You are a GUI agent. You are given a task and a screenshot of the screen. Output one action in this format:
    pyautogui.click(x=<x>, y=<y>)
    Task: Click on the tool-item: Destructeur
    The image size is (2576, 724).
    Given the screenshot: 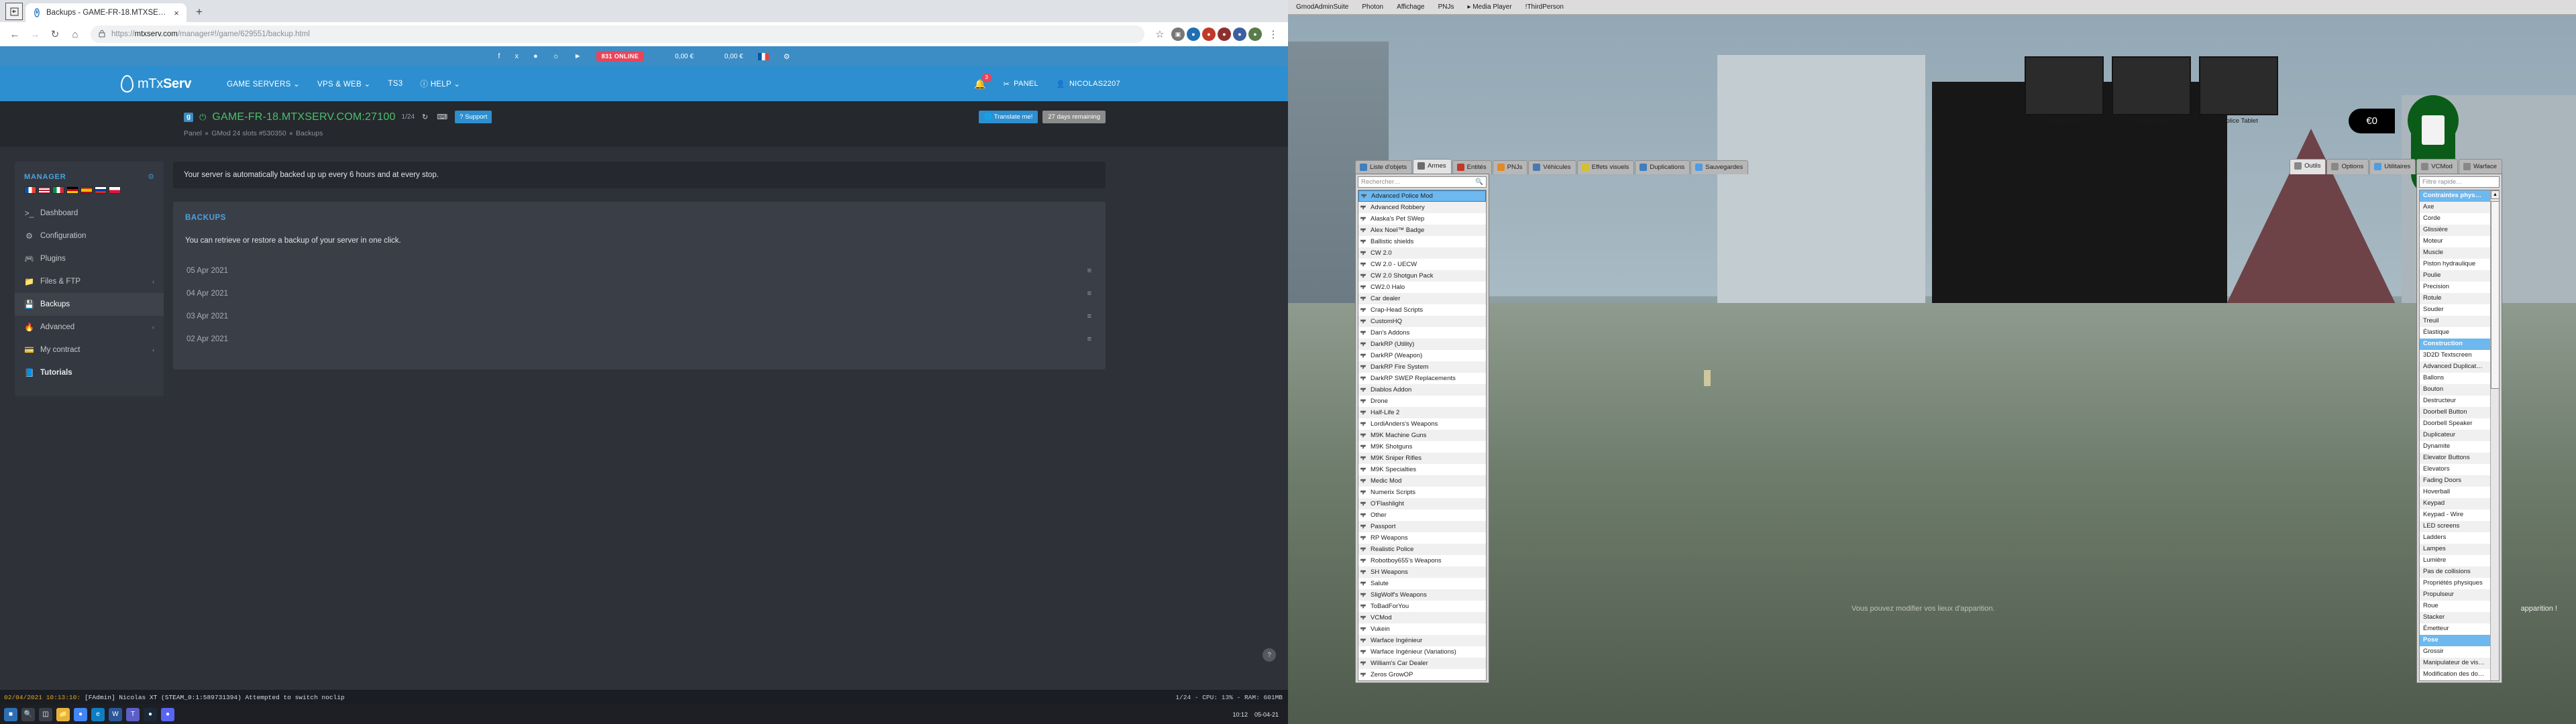 What is the action you would take?
    pyautogui.click(x=2459, y=401)
    